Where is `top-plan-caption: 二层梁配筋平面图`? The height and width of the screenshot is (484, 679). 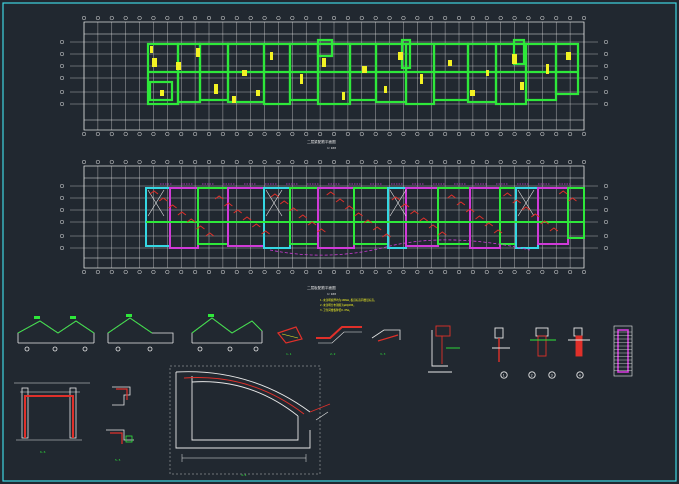
top-plan-caption: 二层梁配筋平面图 is located at coordinates (321, 141).